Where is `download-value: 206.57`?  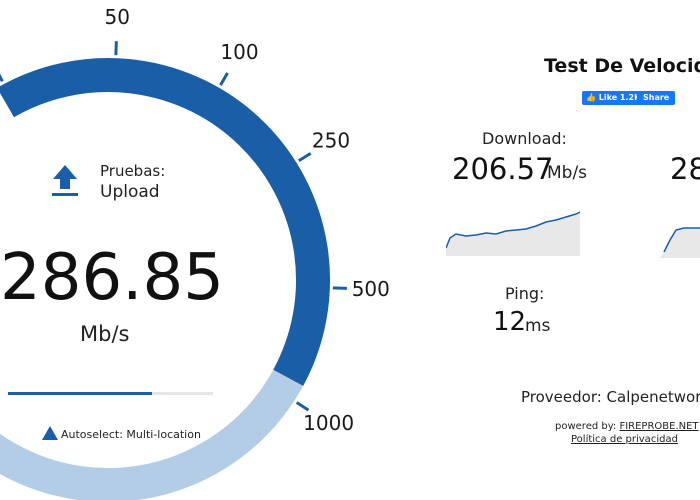
download-value: 206.57 is located at coordinates (503, 169).